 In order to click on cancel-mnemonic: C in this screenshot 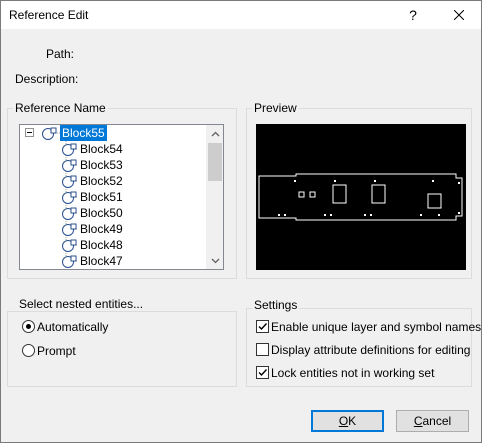, I will do `click(418, 421)`.